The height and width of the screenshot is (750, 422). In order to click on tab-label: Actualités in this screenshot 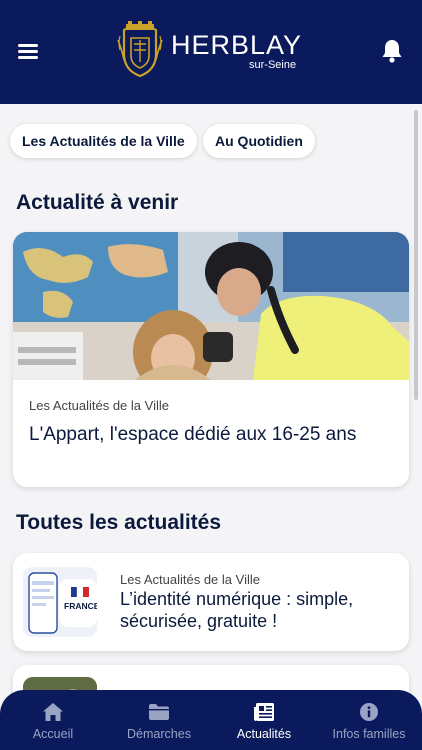, I will do `click(264, 734)`.